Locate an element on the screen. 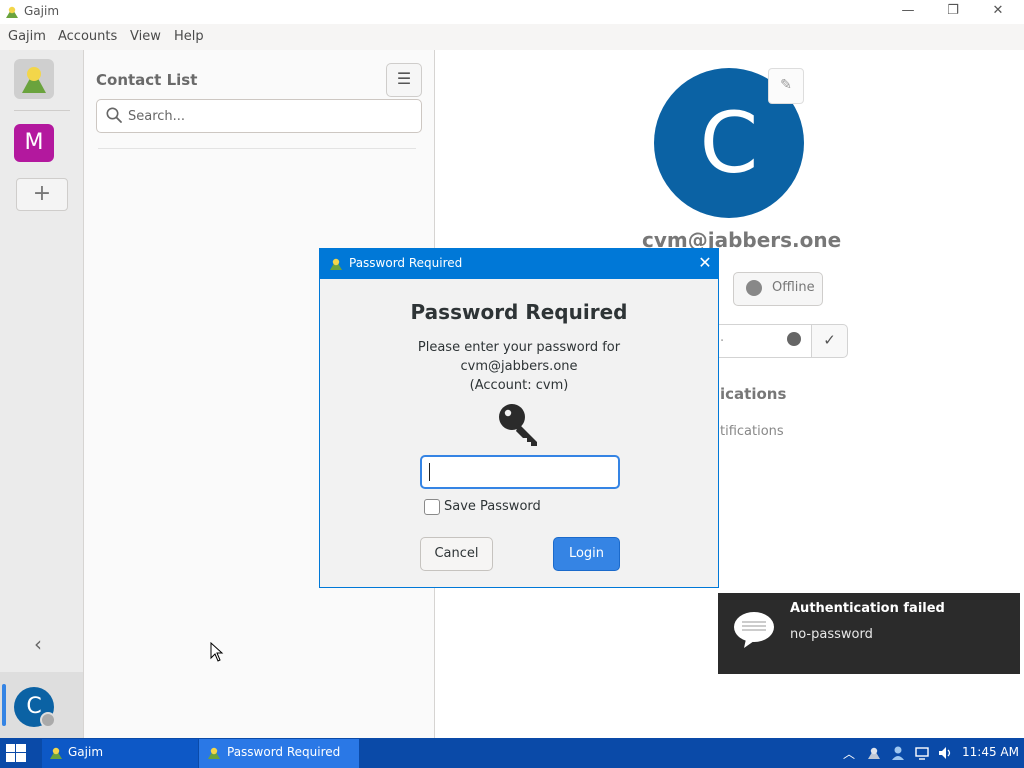 The height and width of the screenshot is (768, 1024). notifications-heading: ications is located at coordinates (753, 394).